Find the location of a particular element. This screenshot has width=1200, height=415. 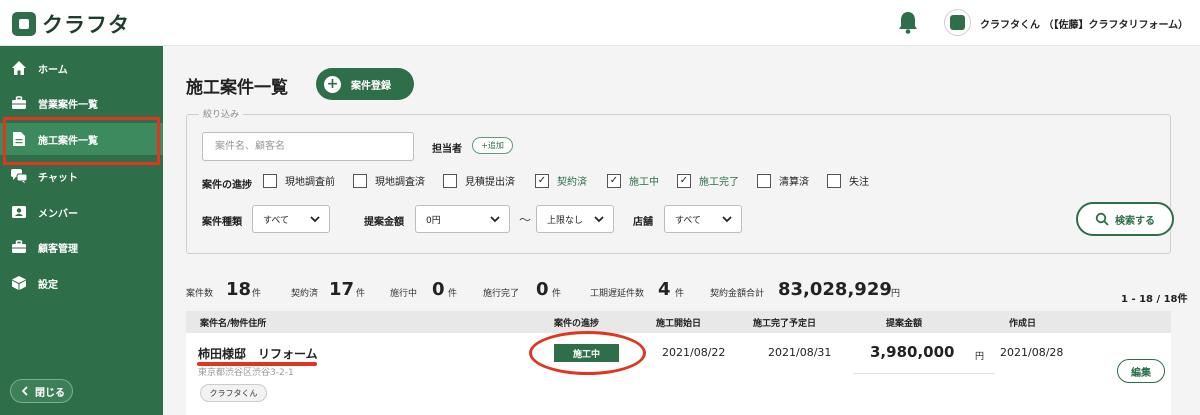

ongoing-count-value: 0 is located at coordinates (438, 289).